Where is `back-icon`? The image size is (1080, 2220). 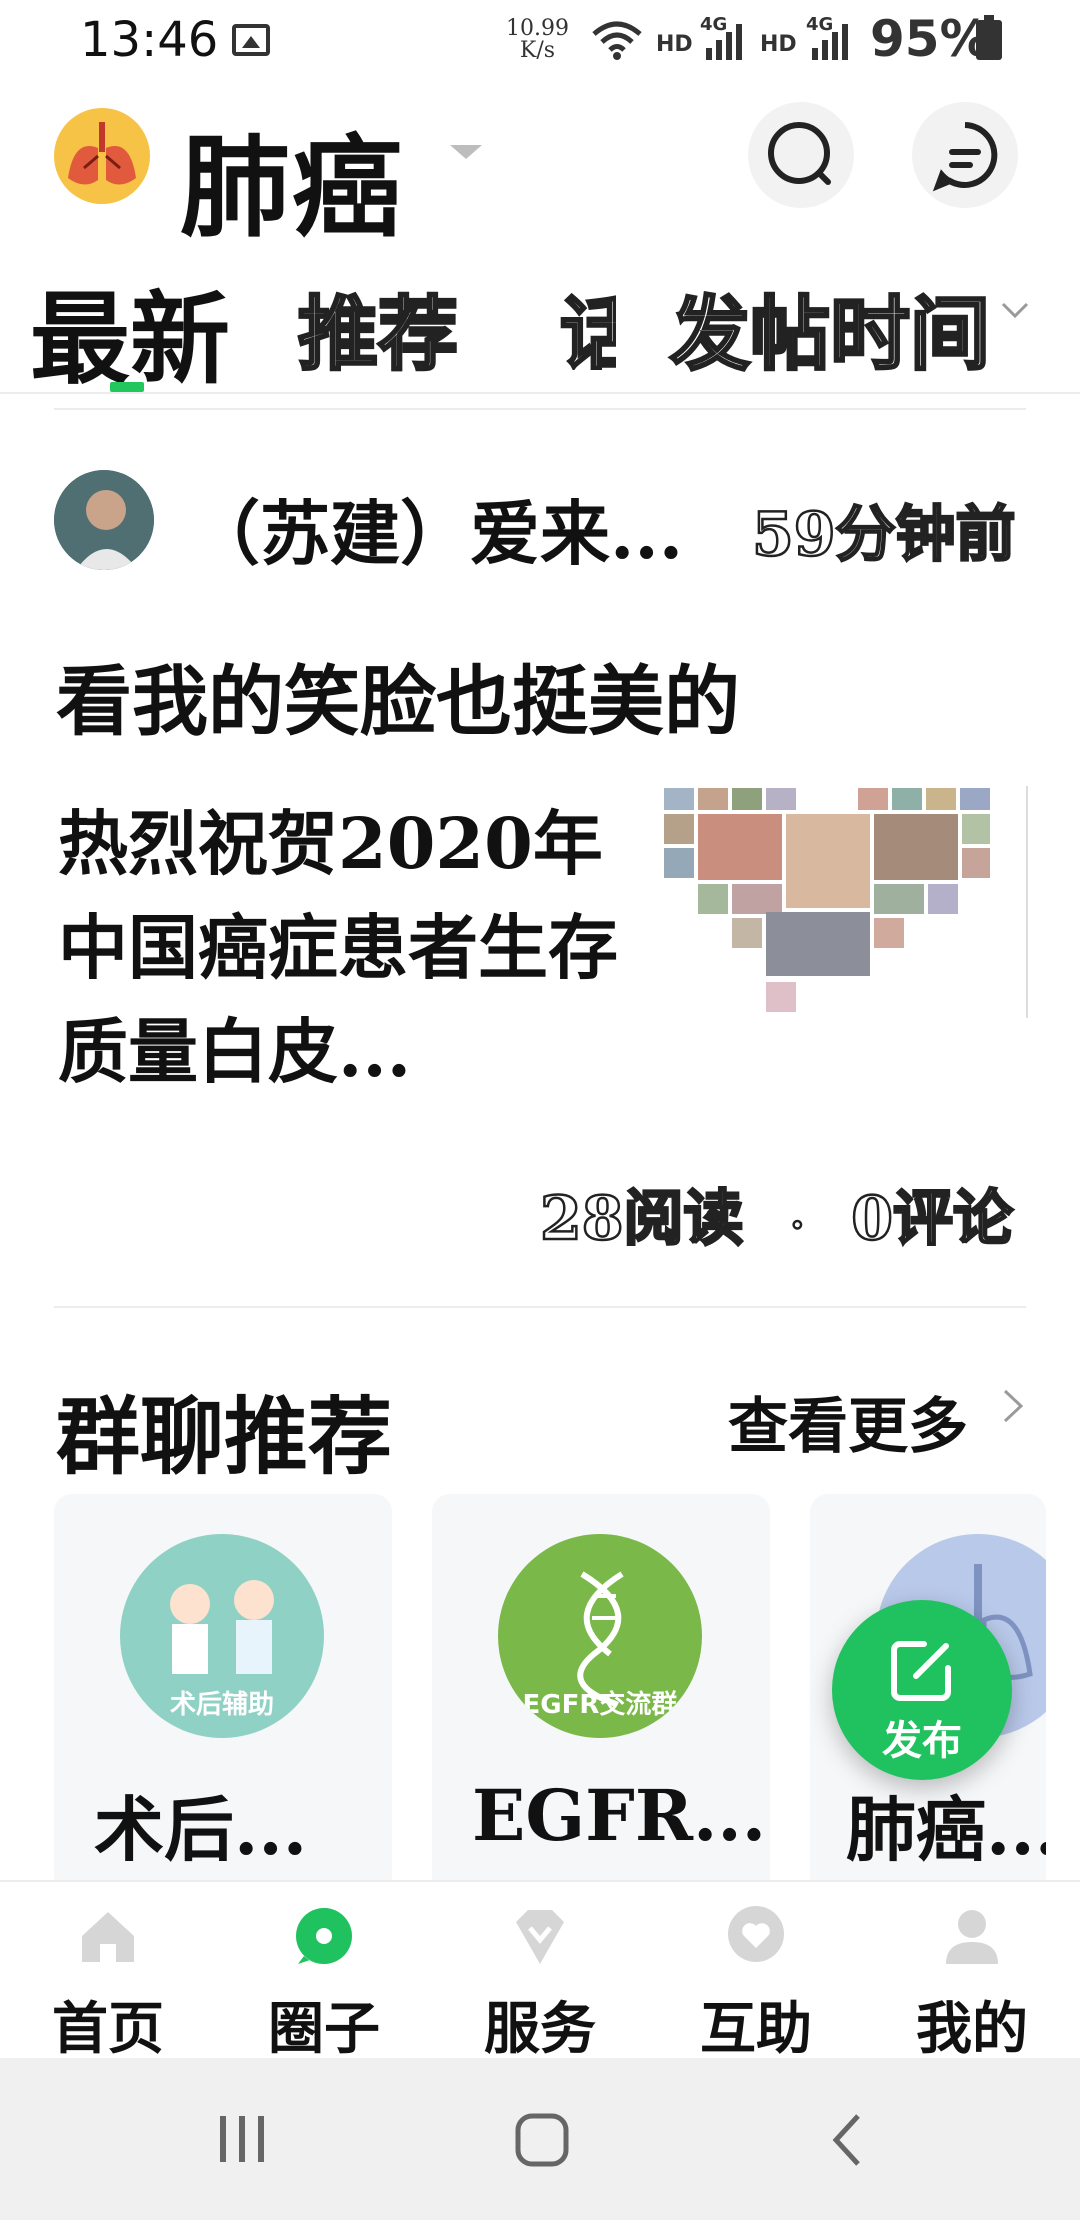
back-icon is located at coordinates (848, 2140).